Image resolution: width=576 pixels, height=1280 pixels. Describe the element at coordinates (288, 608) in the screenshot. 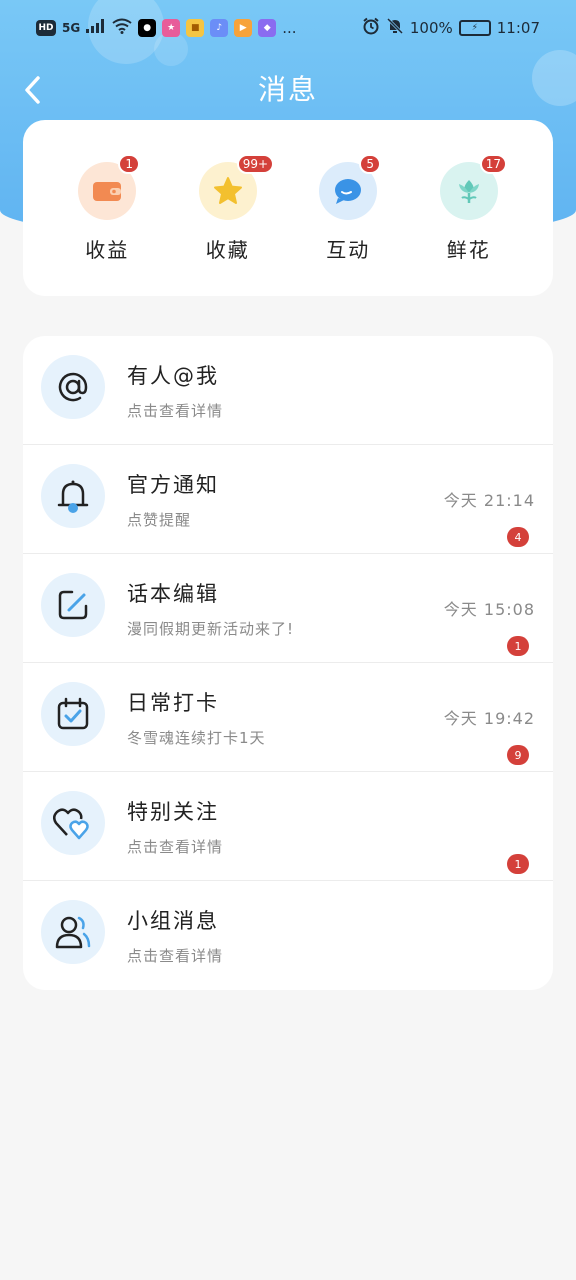

I see `message-row-script-editing: 话本编辑 漫同假期更新活动来了! 今天 15:08 1` at that location.